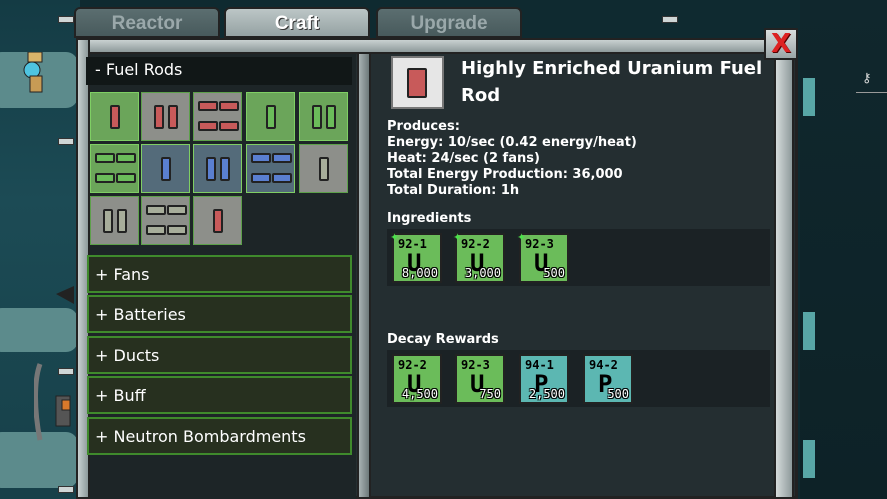 Image resolution: width=887 pixels, height=499 pixels. I want to click on reward-plutonium-tile: 94-1 P 2,500, so click(544, 379).